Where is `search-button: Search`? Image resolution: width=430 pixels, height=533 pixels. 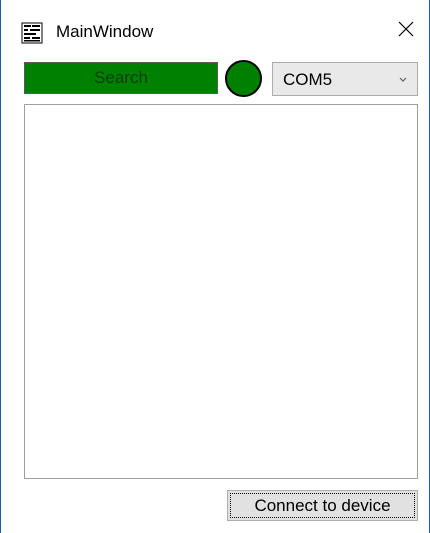 search-button: Search is located at coordinates (121, 78).